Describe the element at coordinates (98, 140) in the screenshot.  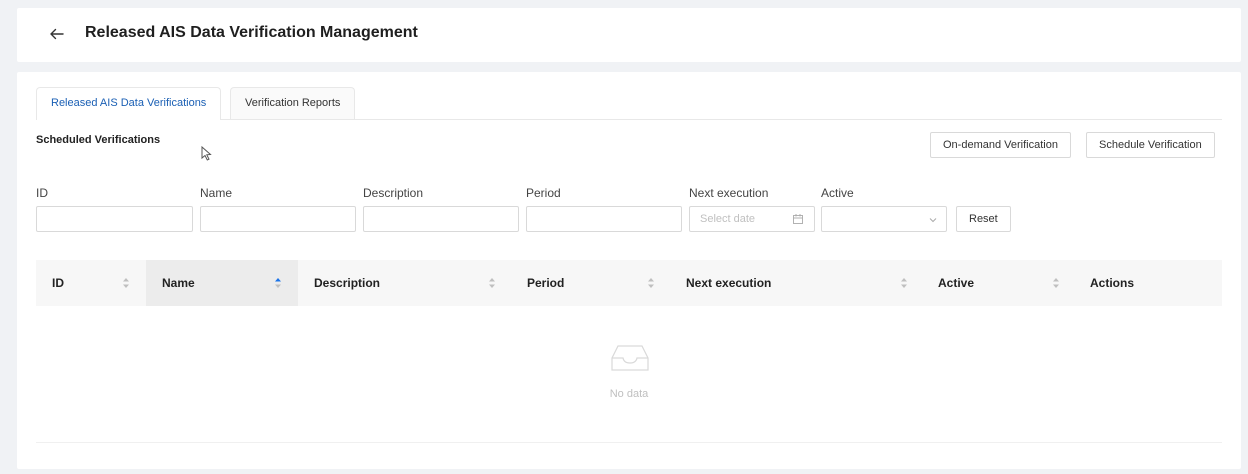
I see `section-title: Scheduled Verifications` at that location.